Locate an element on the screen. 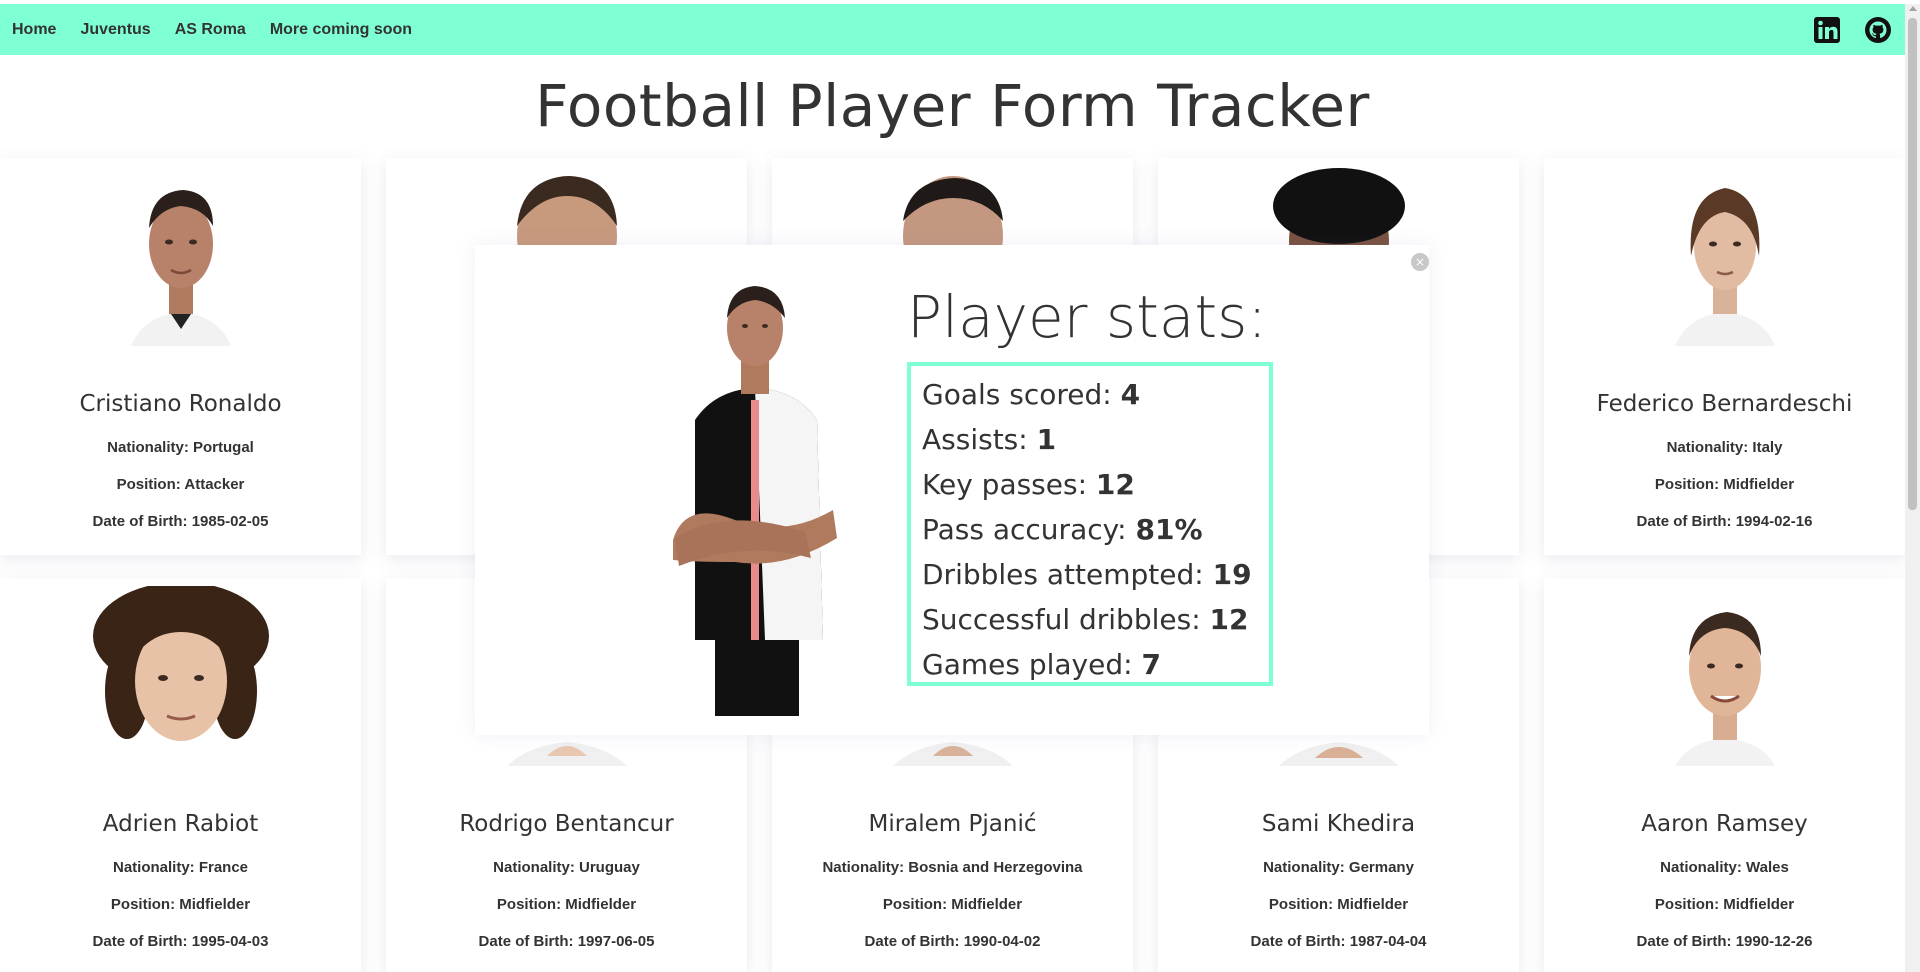  player-position: Position: Attacker is located at coordinates (180, 484).